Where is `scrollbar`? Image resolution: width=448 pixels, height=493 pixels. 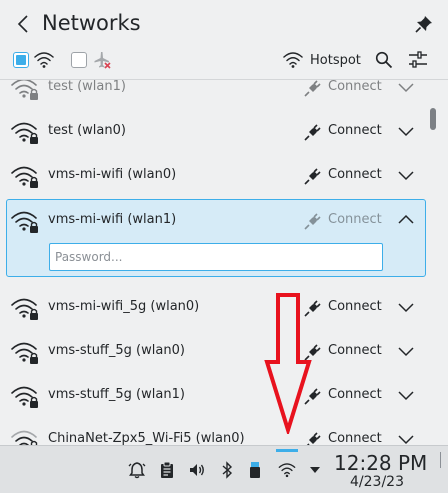 scrollbar is located at coordinates (433, 262).